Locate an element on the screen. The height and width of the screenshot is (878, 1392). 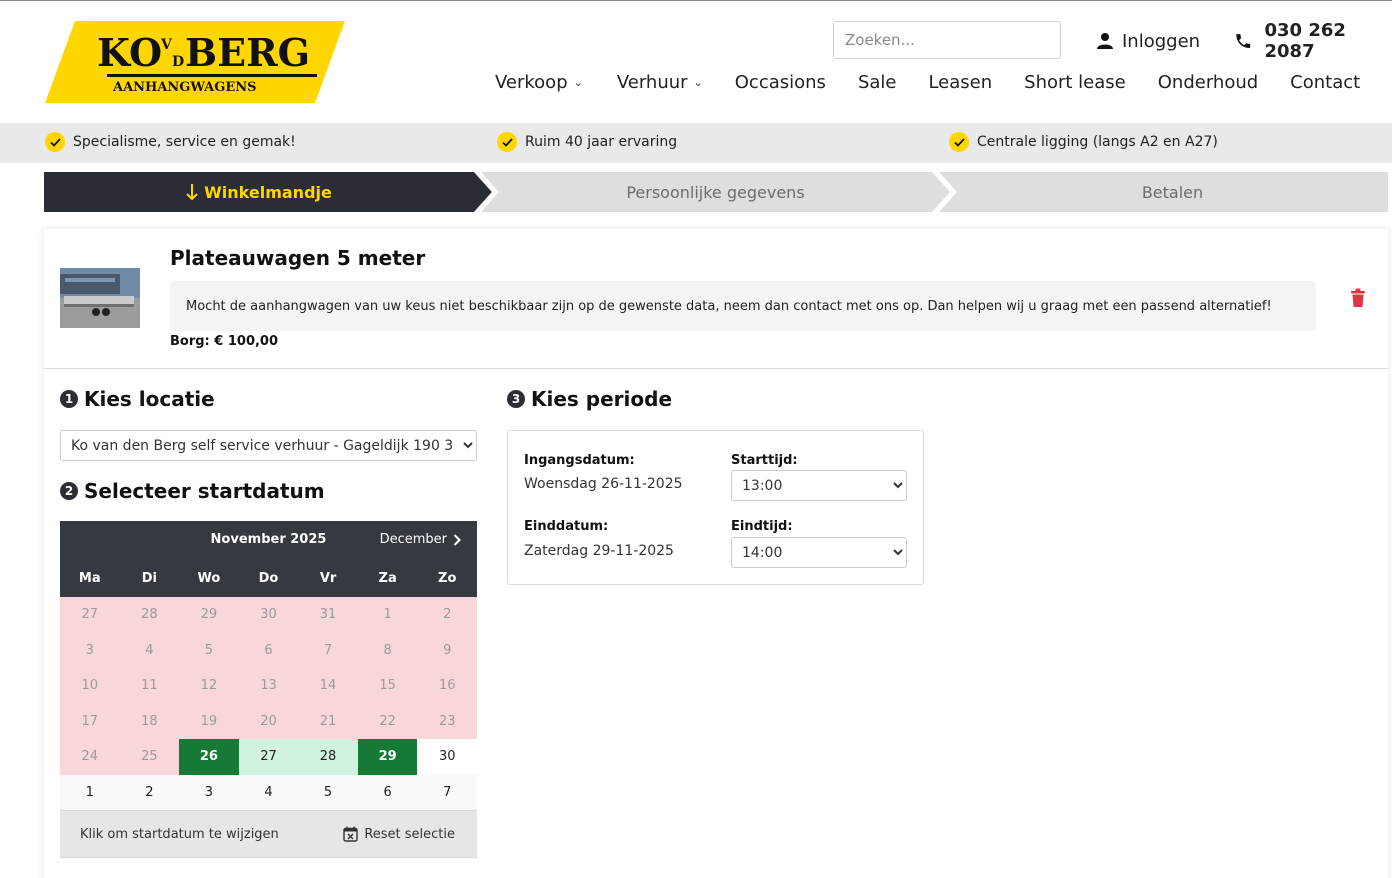
login-link: Inloggen is located at coordinates (1148, 41).